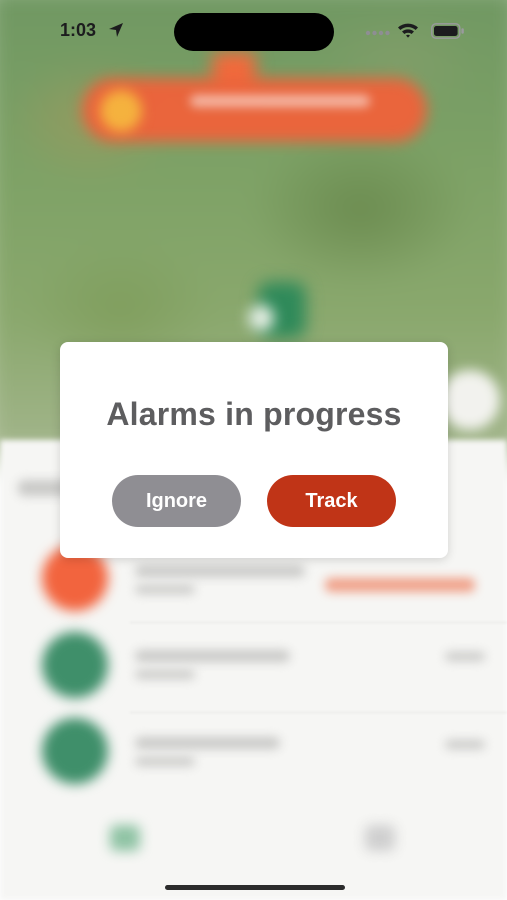 Image resolution: width=507 pixels, height=900 pixels. What do you see at coordinates (121, 111) in the screenshot?
I see `blurred-banner-icon` at bounding box center [121, 111].